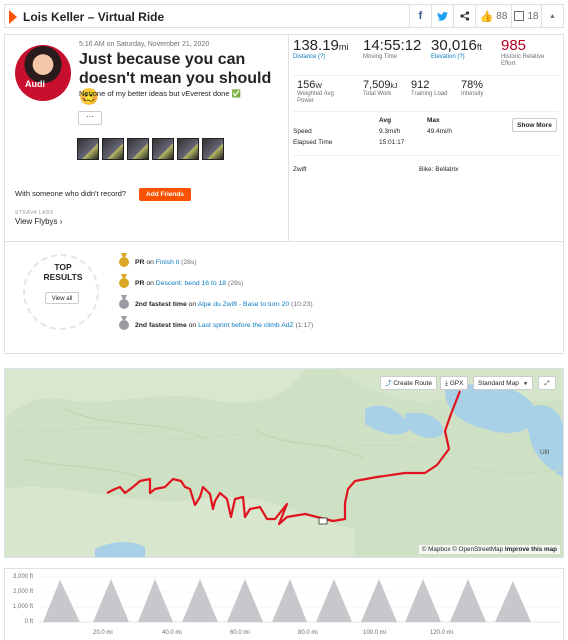  What do you see at coordinates (63, 267) in the screenshot?
I see `top-results-title-line1: TOP` at bounding box center [63, 267].